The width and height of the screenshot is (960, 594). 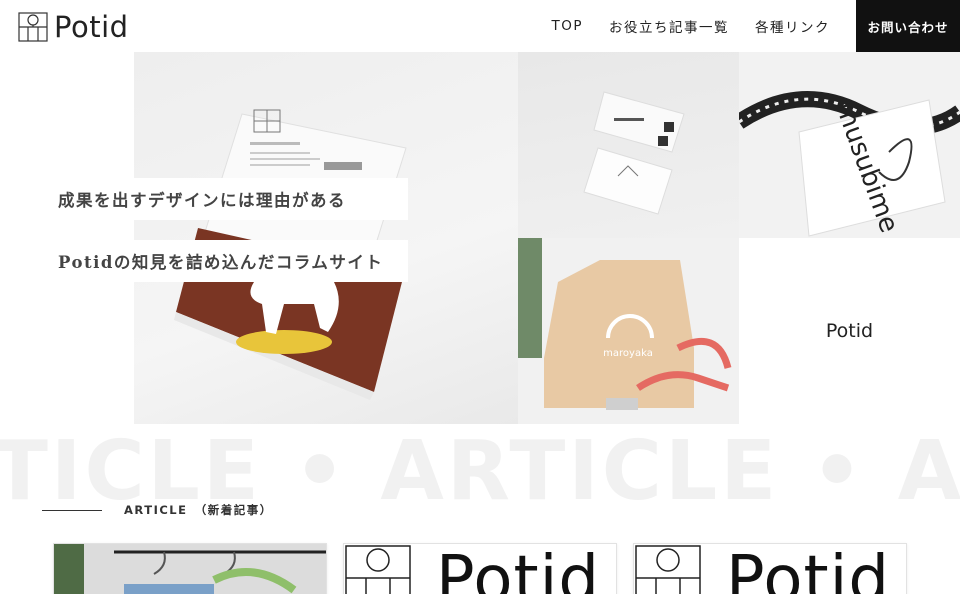 I want to click on hero-image-namecards, so click(x=628, y=145).